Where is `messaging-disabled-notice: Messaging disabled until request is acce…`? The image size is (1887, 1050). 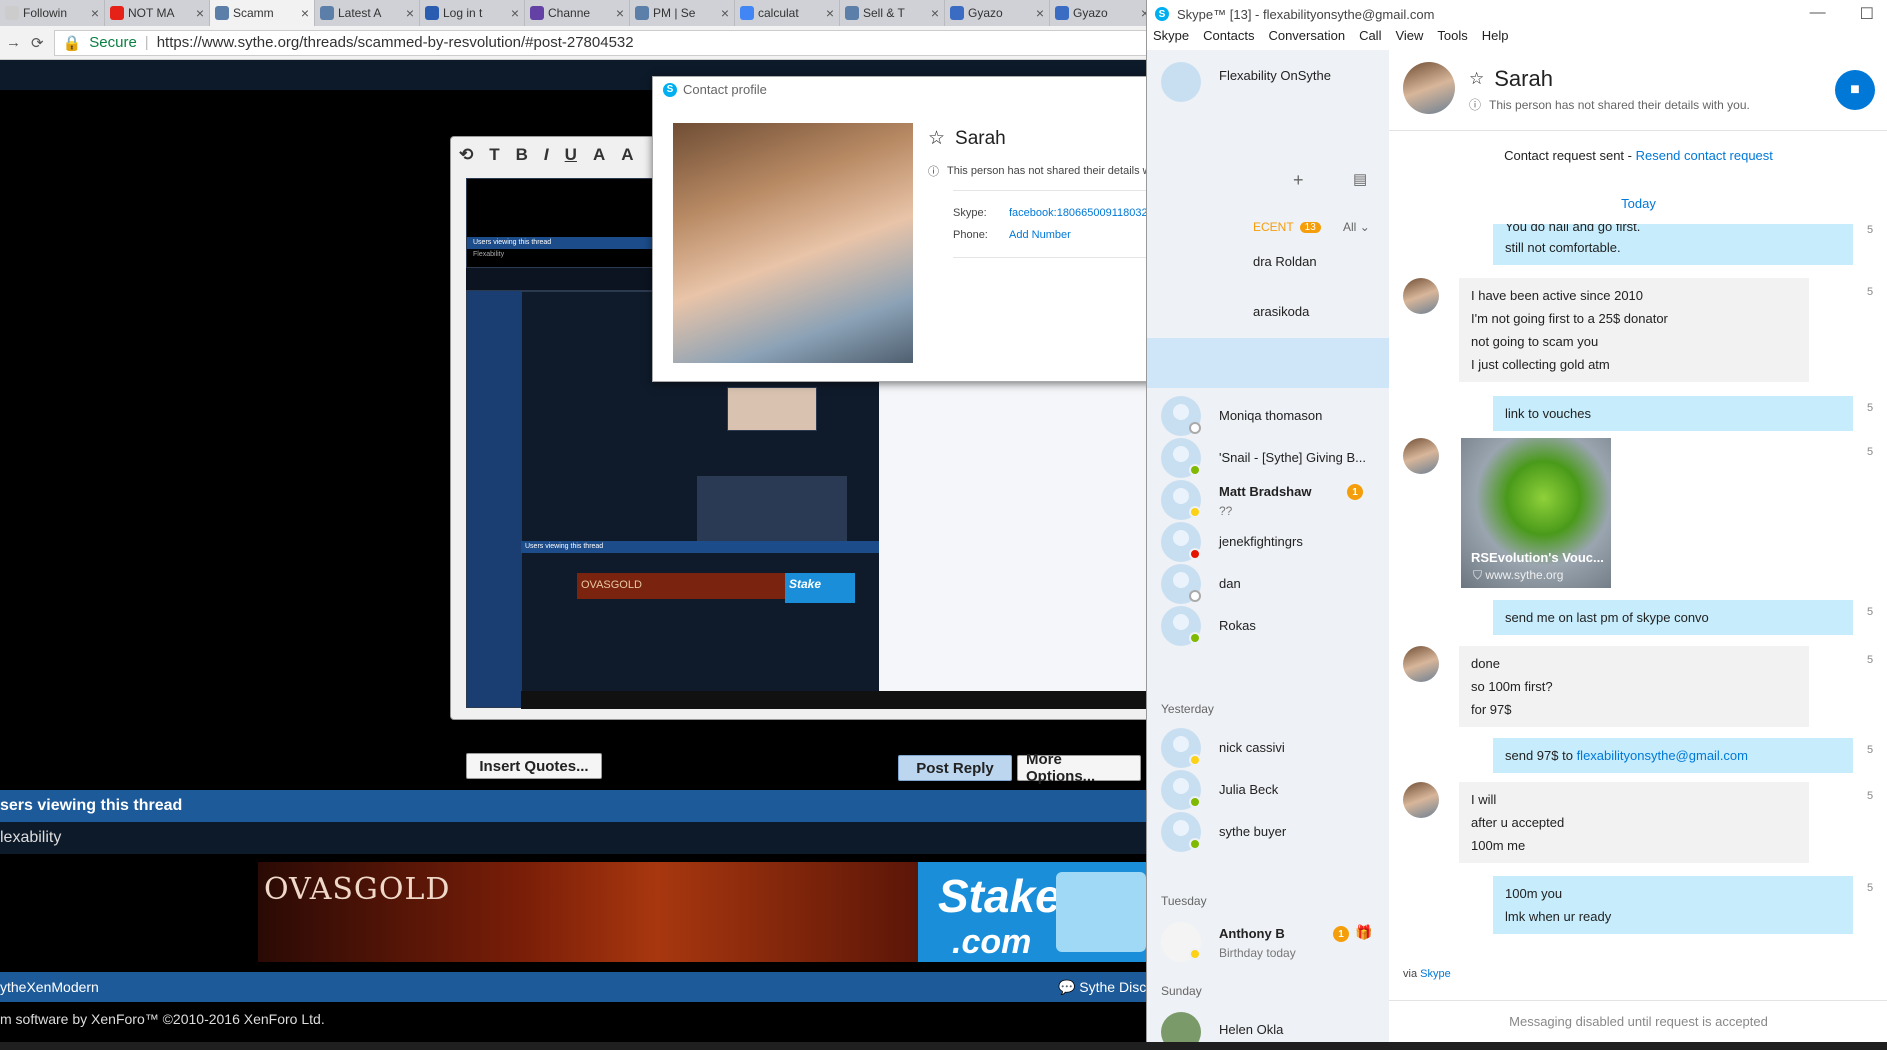
messaging-disabled-notice: Messaging disabled until request is acce… is located at coordinates (1638, 1021).